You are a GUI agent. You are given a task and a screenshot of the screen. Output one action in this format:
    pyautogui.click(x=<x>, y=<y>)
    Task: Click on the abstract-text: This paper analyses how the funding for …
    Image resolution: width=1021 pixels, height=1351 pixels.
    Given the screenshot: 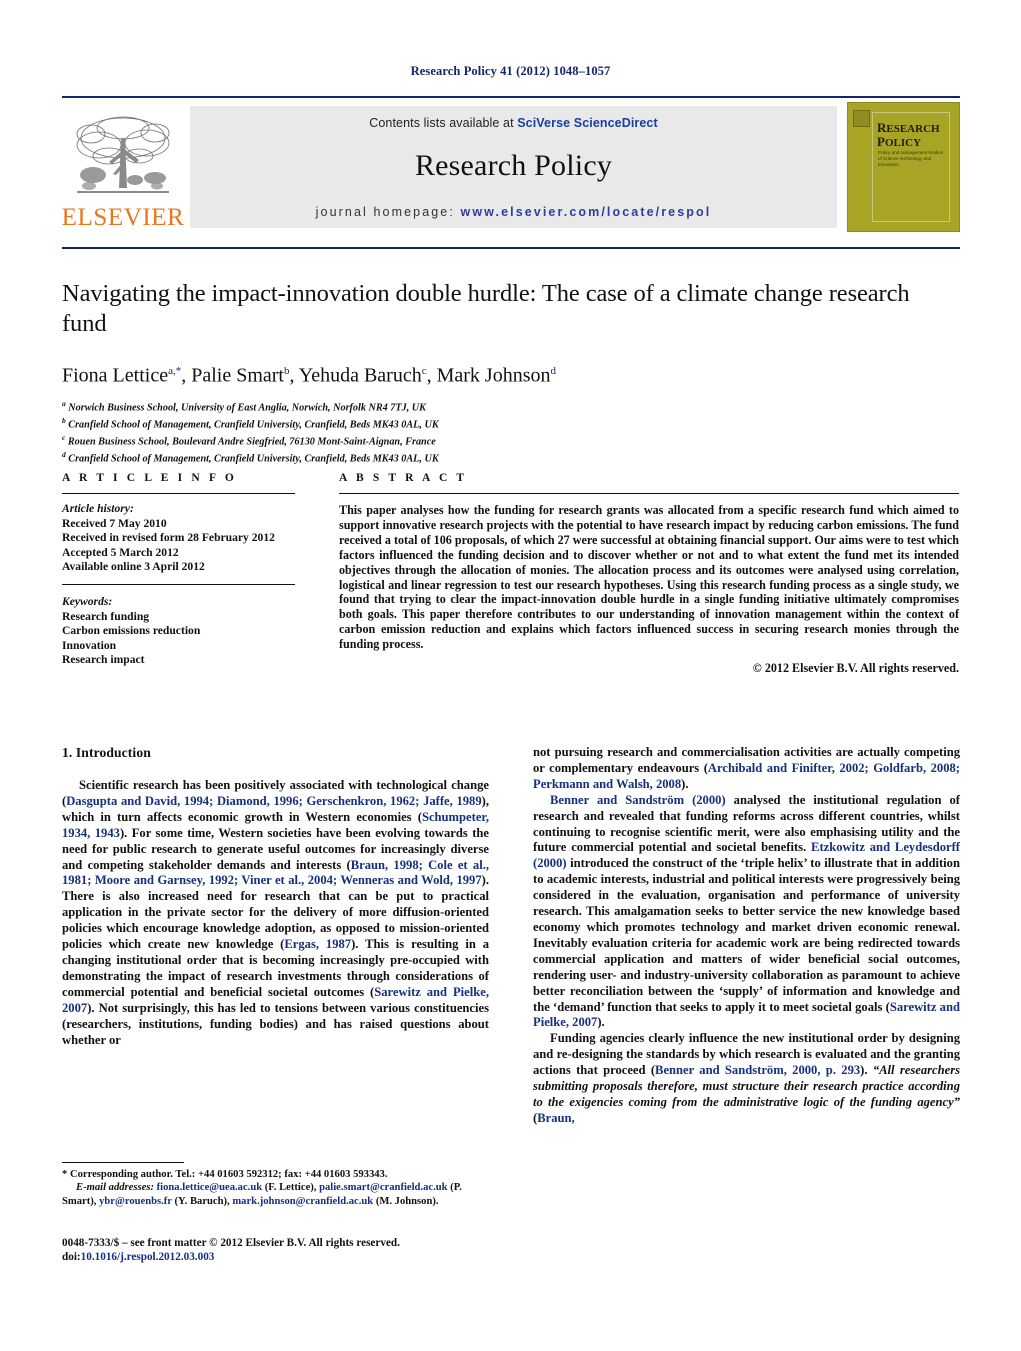 What is the action you would take?
    pyautogui.click(x=649, y=577)
    